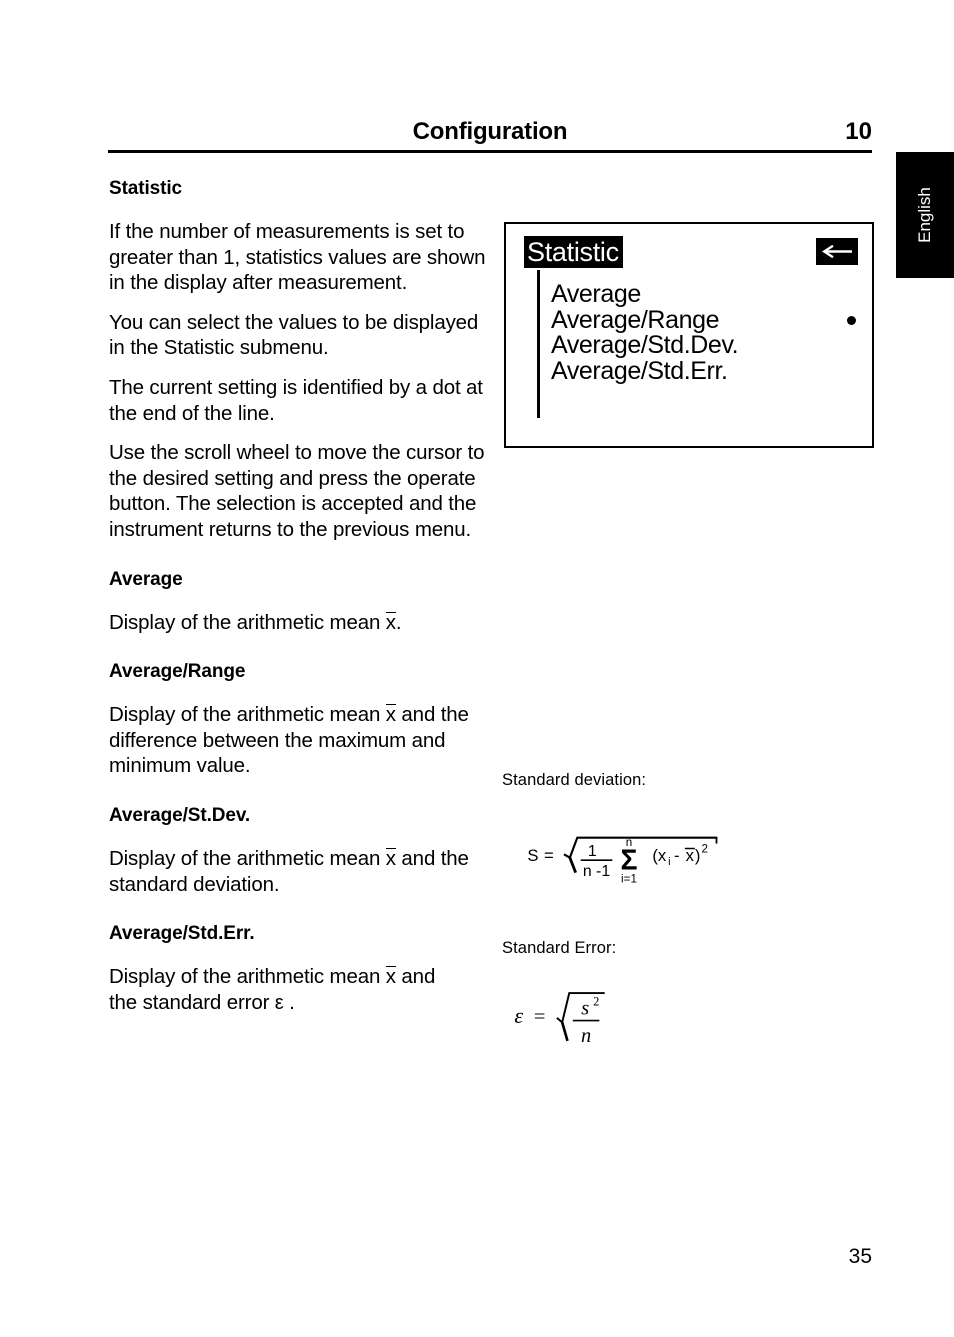  I want to click on menu-item-label: Average/Std.Err., so click(639, 370).